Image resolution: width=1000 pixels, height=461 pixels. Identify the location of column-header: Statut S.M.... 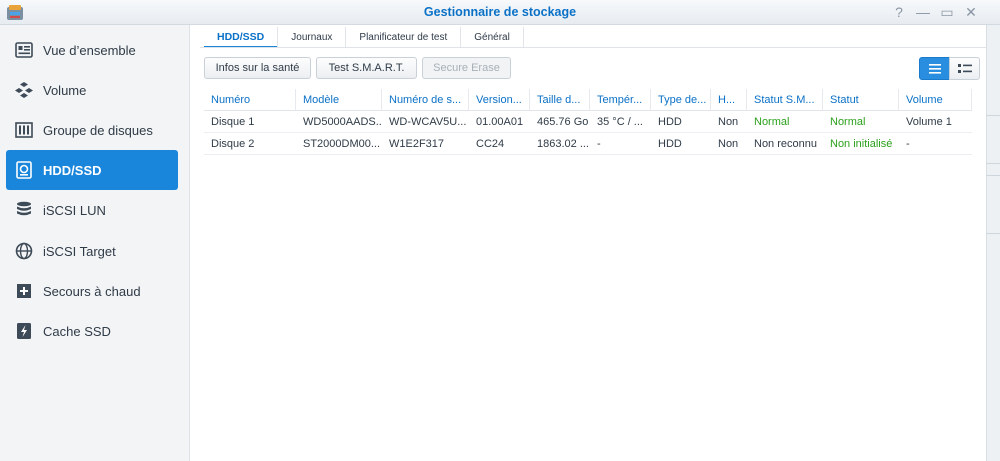
(785, 100).